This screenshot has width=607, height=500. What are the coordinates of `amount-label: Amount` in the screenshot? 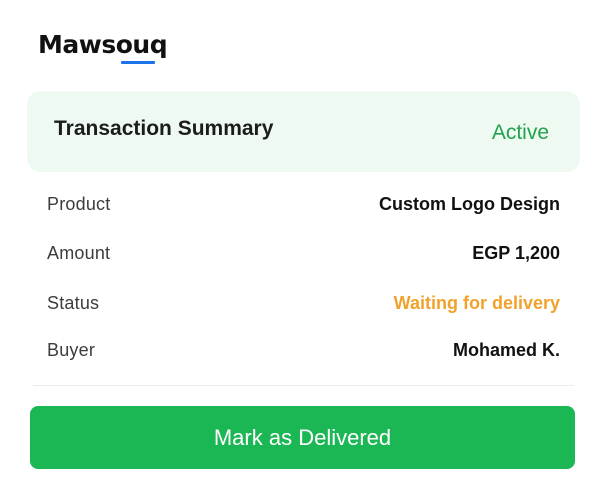 It's located at (79, 252).